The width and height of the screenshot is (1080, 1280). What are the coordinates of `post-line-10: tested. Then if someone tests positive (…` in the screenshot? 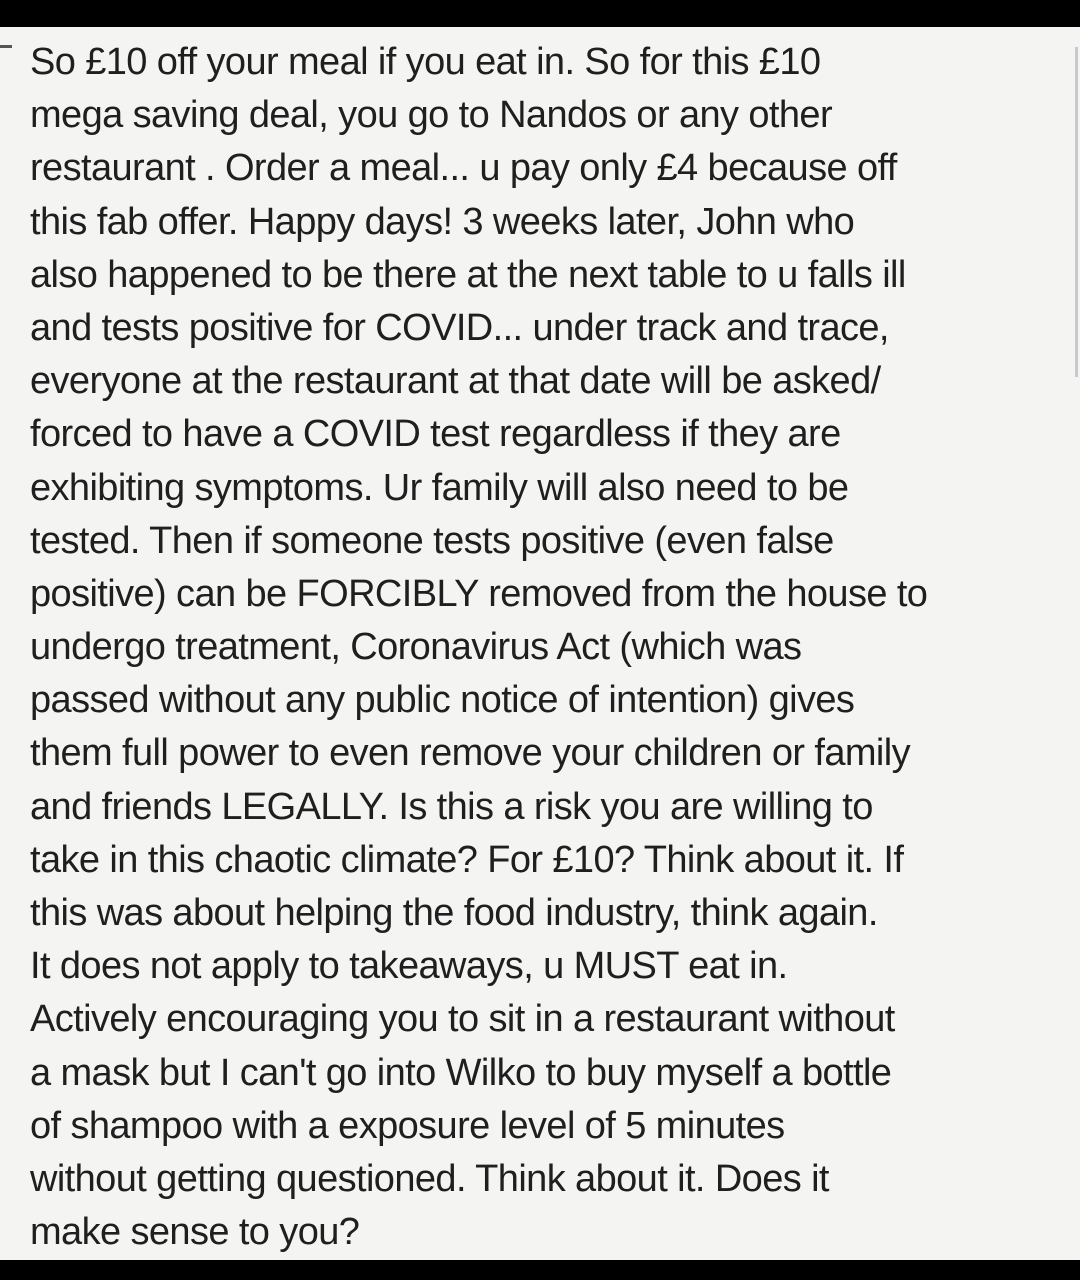 It's located at (432, 540).